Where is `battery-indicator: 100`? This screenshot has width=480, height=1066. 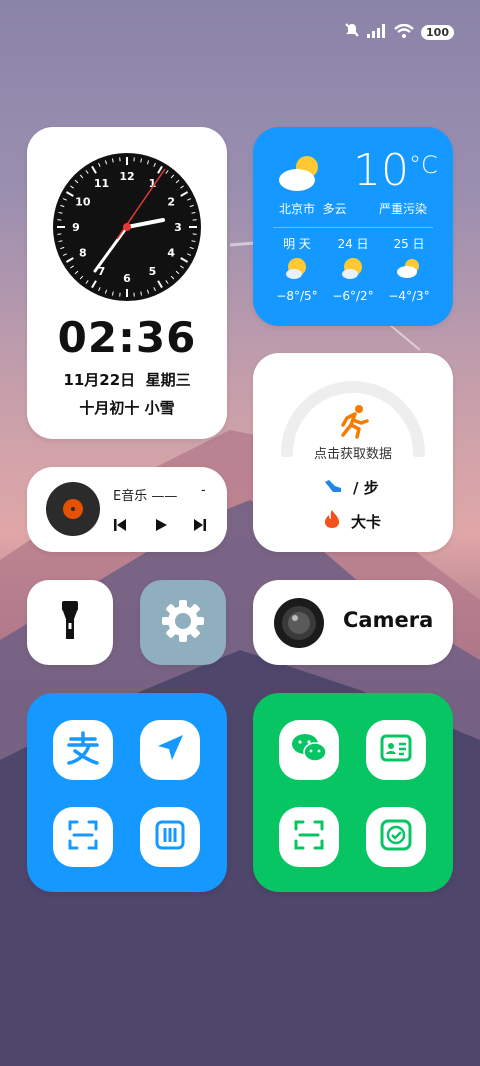 battery-indicator: 100 is located at coordinates (437, 32).